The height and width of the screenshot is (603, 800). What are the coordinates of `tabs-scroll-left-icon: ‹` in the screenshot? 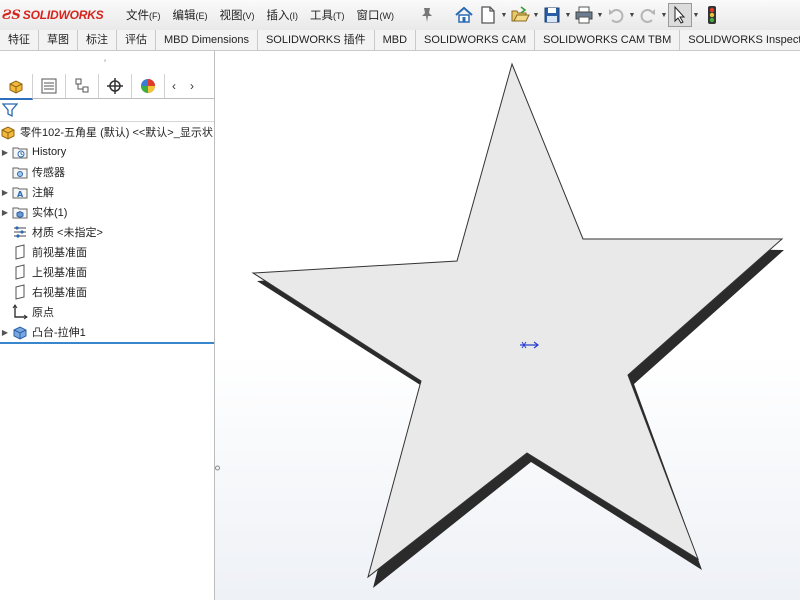 It's located at (174, 86).